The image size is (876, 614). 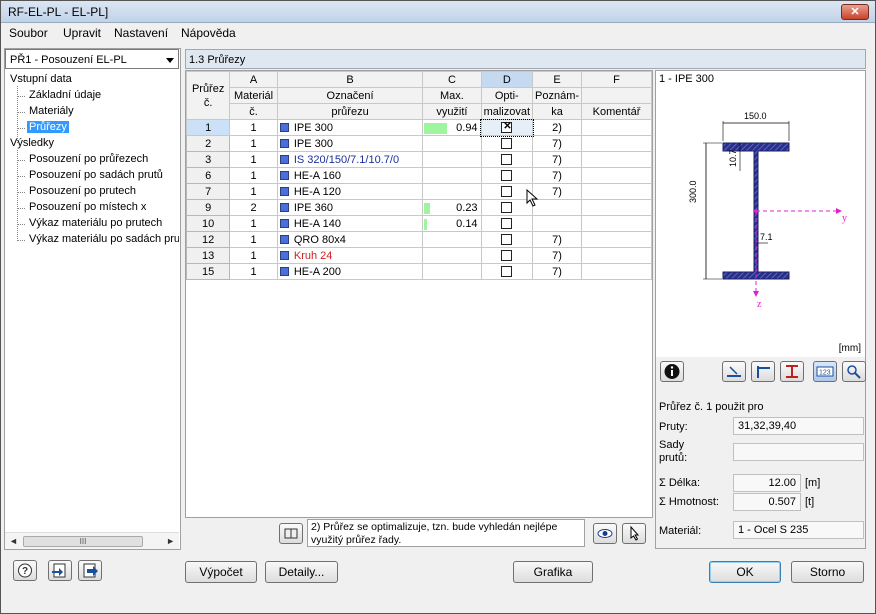 What do you see at coordinates (221, 572) in the screenshot?
I see `calculate-button: Výpočet` at bounding box center [221, 572].